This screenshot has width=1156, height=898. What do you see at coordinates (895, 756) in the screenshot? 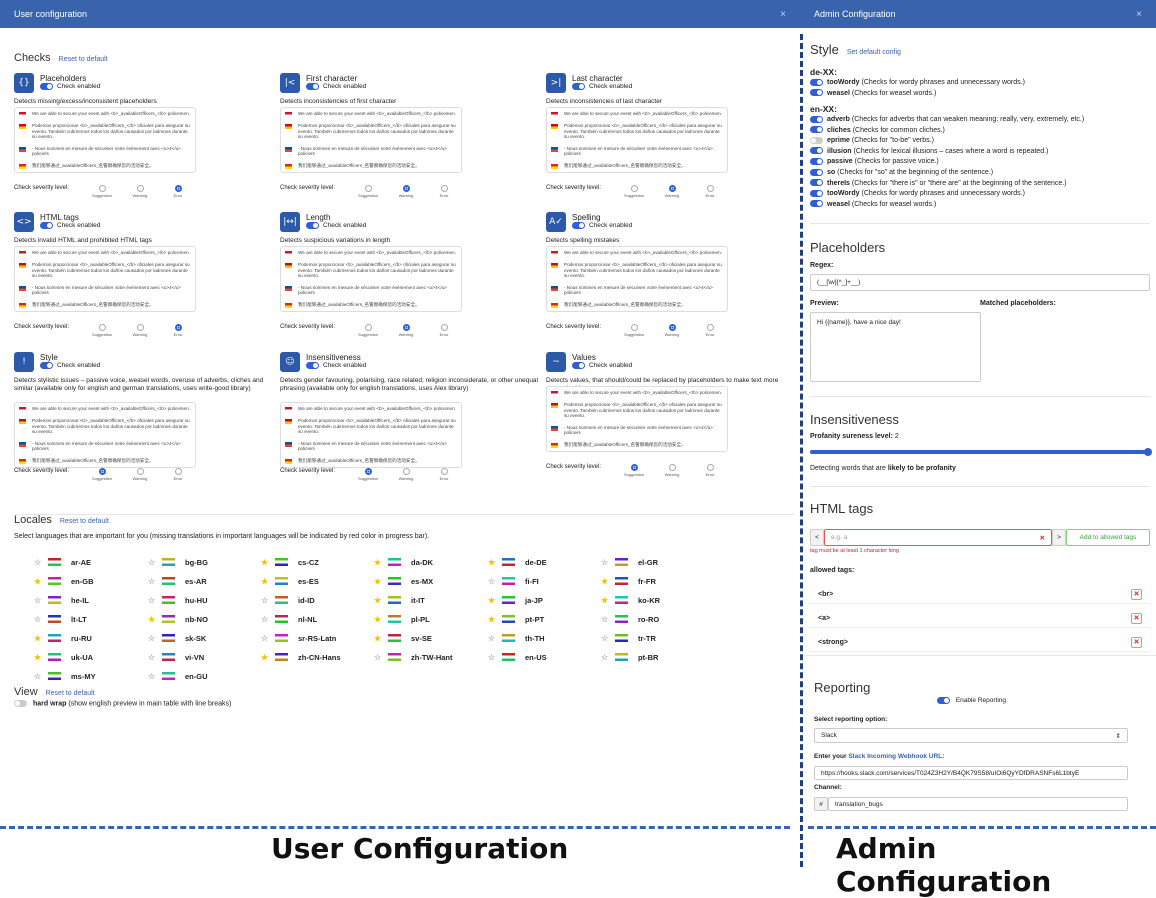
I see `slack-webhook-link: Slack Incoming Webhook URL` at bounding box center [895, 756].